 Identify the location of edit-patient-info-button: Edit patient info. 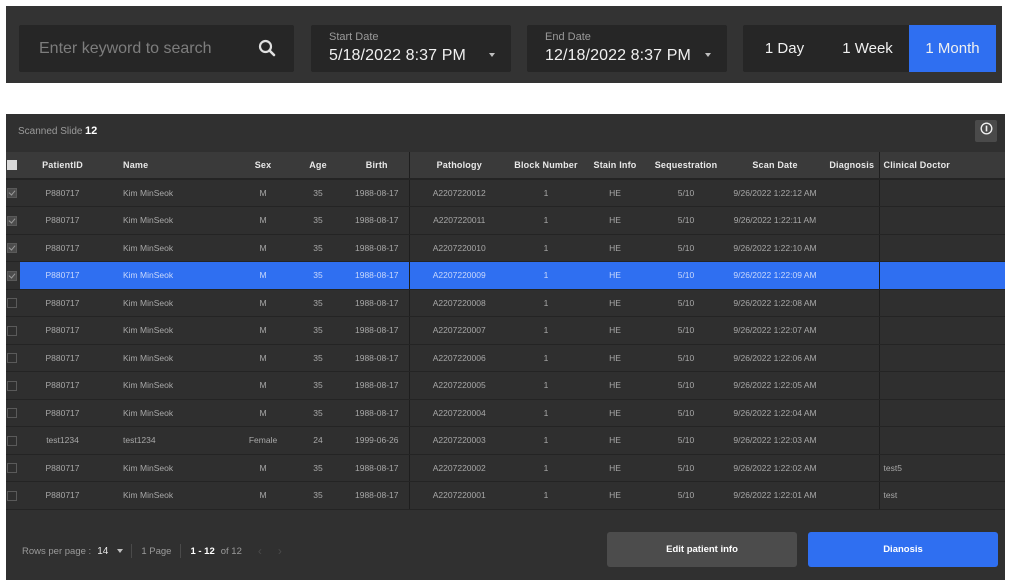
(702, 549).